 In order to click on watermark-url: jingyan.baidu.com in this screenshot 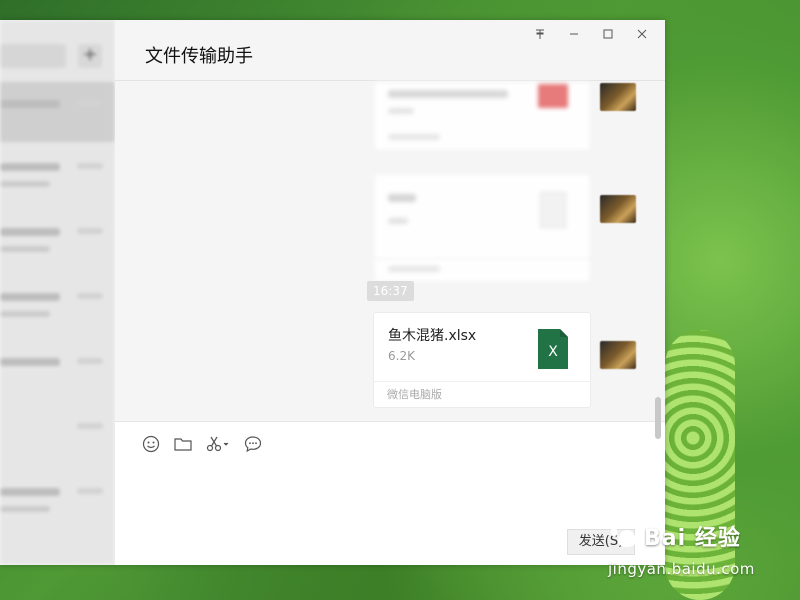, I will do `click(681, 569)`.